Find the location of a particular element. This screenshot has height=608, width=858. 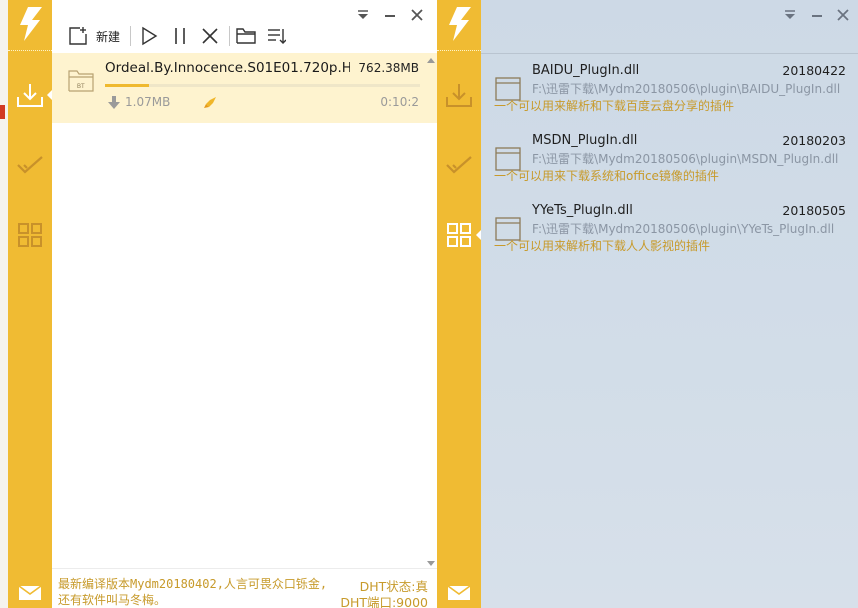

arrow-down-icon is located at coordinates (114, 102).